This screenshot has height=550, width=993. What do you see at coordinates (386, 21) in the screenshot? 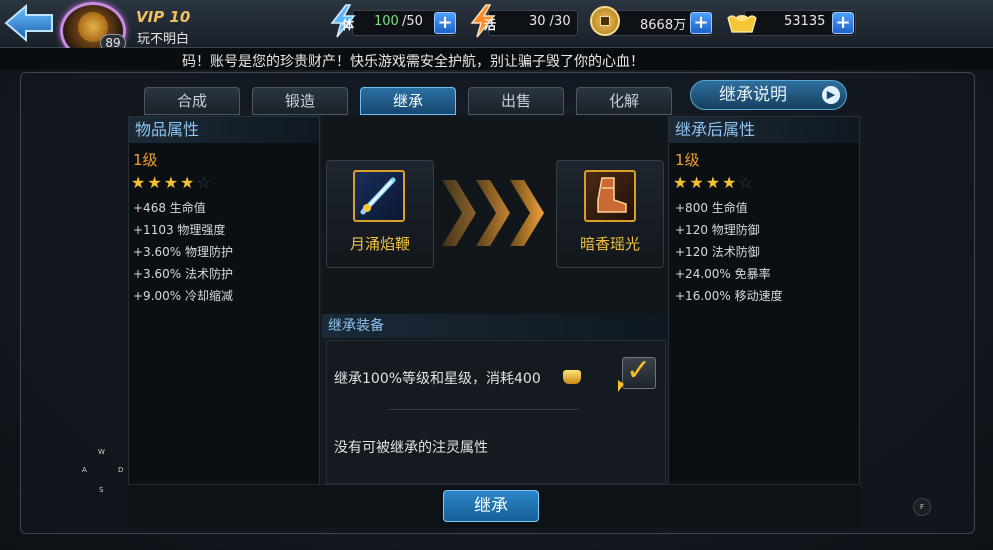
I see `stamina-current: 100` at bounding box center [386, 21].